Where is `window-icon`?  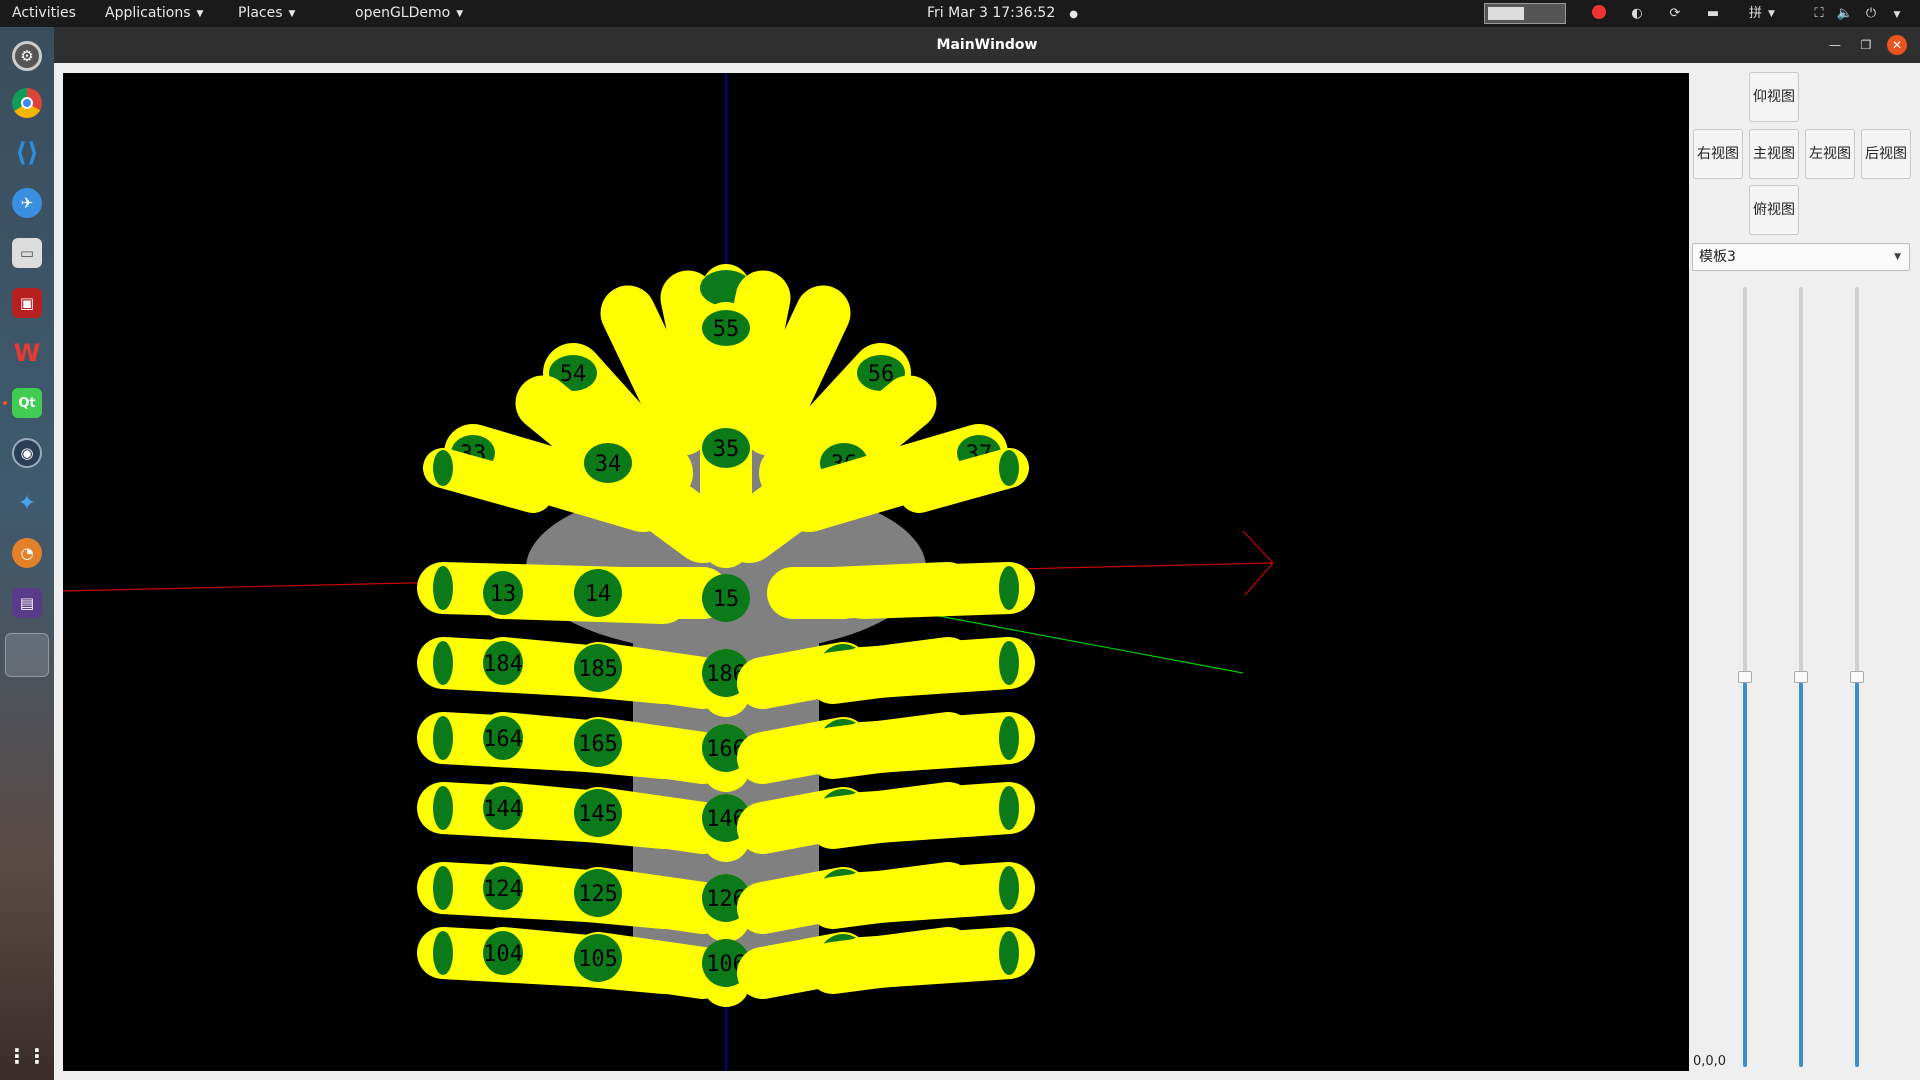
window-icon is located at coordinates (27, 655).